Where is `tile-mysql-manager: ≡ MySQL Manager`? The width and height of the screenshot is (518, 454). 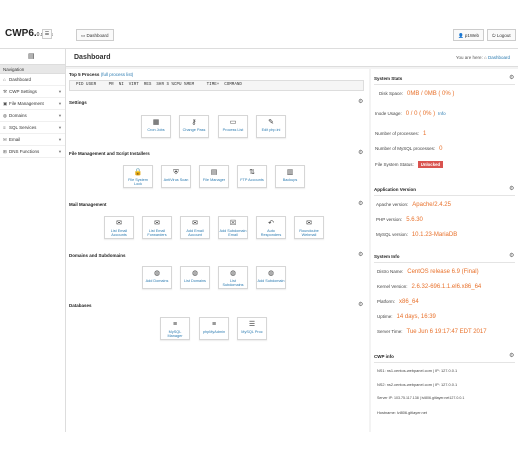
tile-mysql-manager: ≡ MySQL Manager is located at coordinates (175, 328).